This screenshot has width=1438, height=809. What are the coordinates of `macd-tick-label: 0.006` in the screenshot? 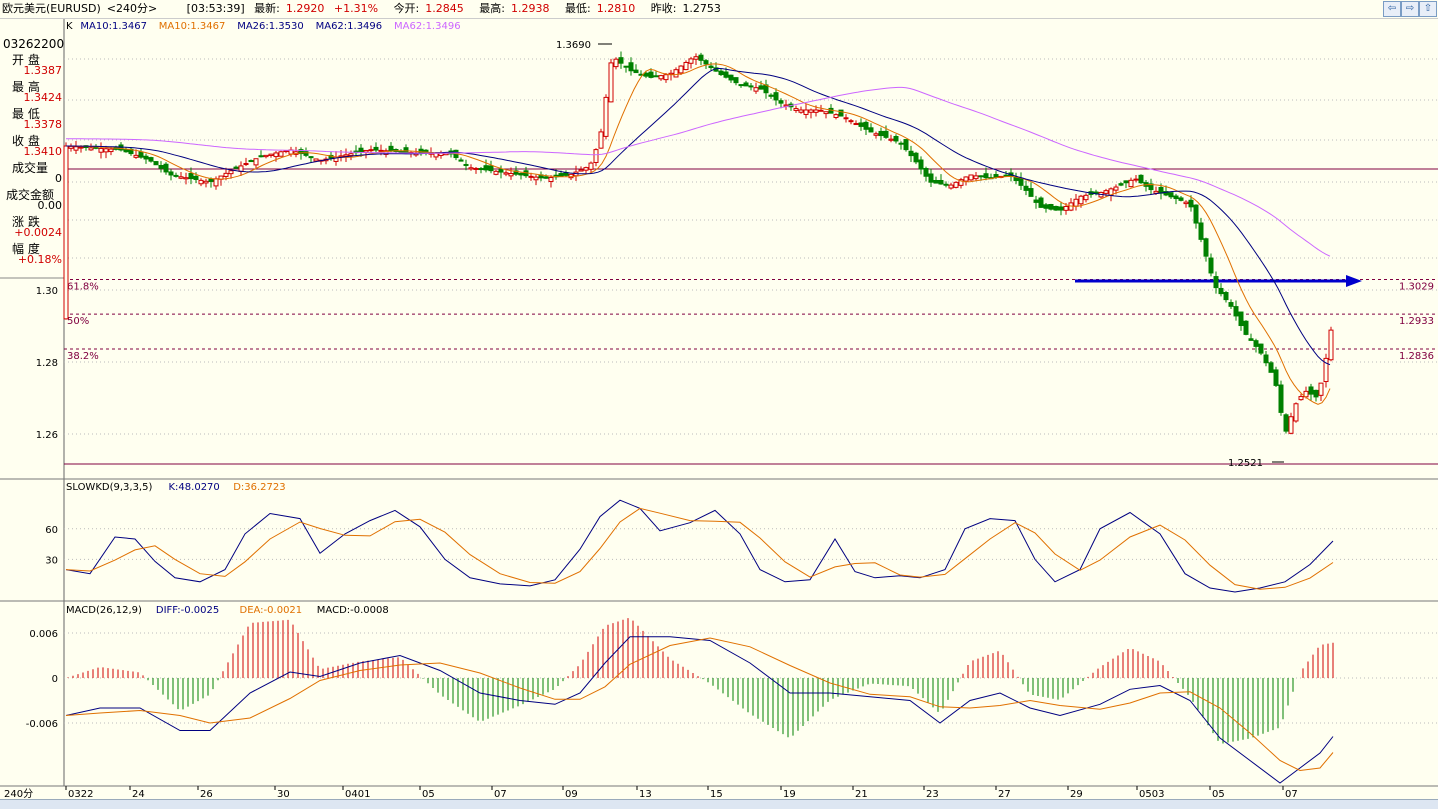 It's located at (43, 634).